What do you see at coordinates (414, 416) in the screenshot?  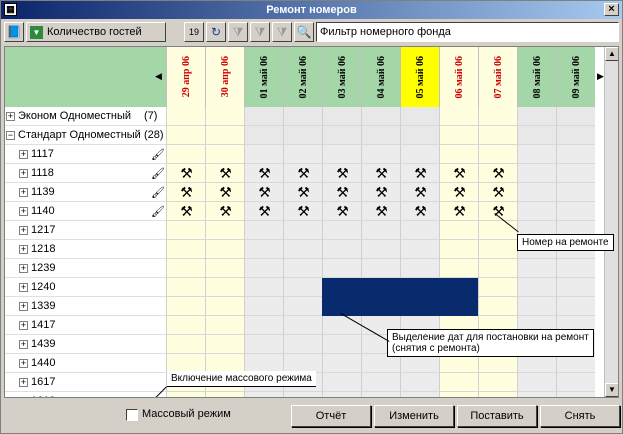 I see `edit-button: Изменить` at bounding box center [414, 416].